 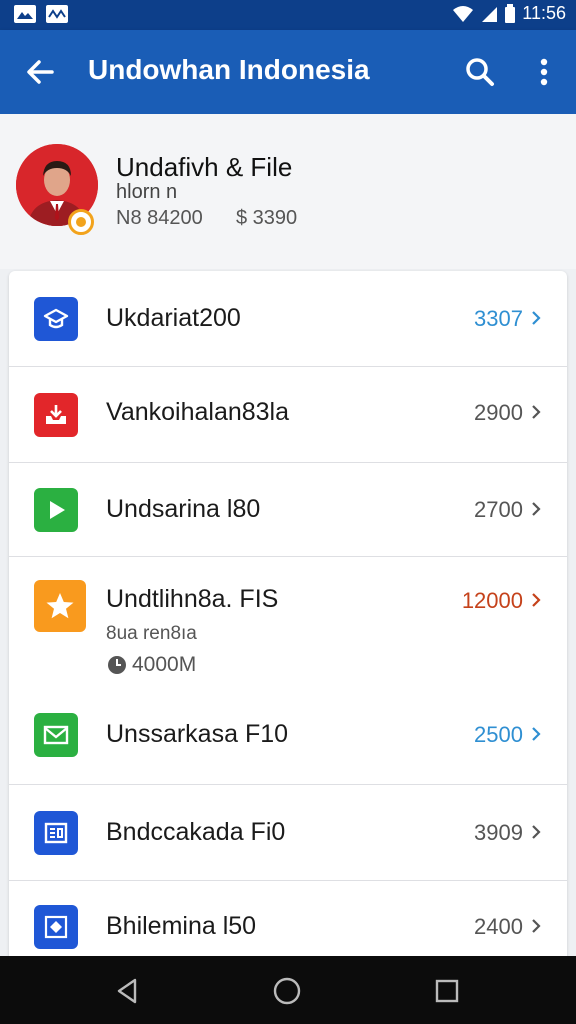 What do you see at coordinates (498, 734) in the screenshot?
I see `item-value: 2500` at bounding box center [498, 734].